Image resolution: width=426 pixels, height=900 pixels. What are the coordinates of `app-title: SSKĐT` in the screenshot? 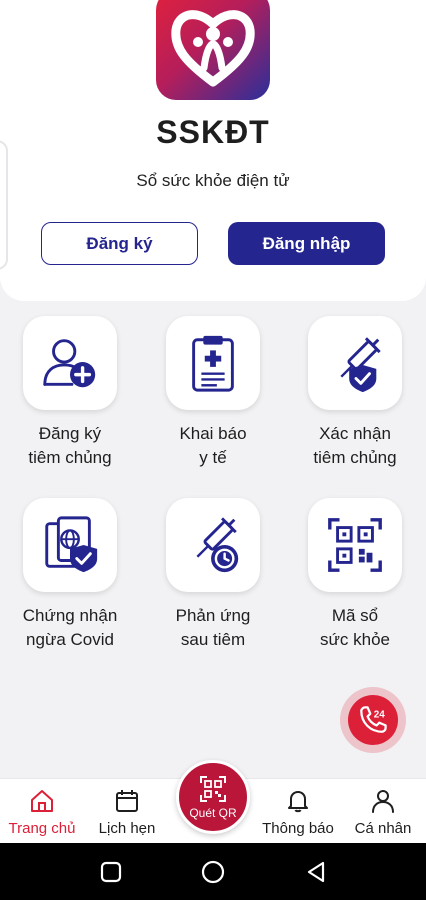 It's located at (213, 132).